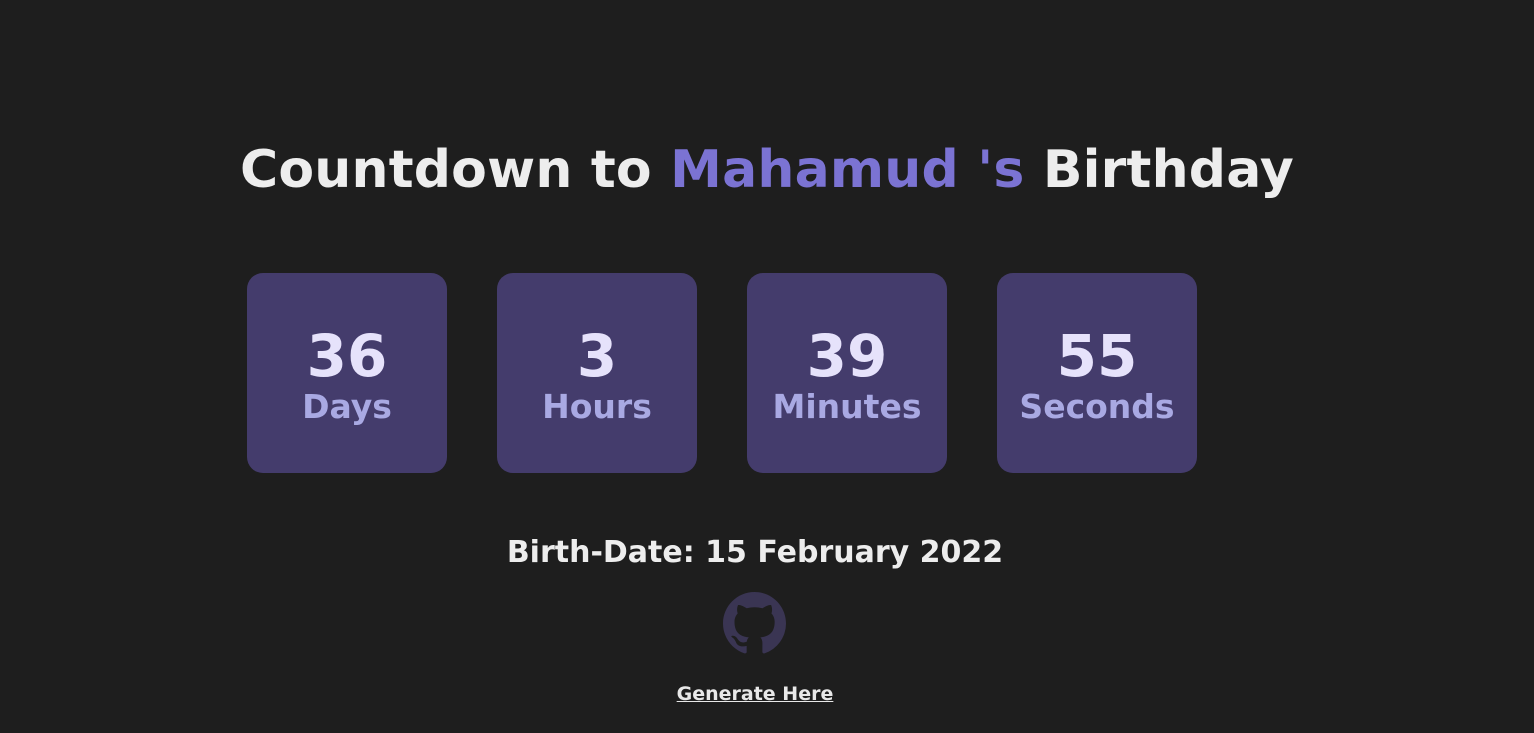  I want to click on minutes-value: 39, so click(847, 356).